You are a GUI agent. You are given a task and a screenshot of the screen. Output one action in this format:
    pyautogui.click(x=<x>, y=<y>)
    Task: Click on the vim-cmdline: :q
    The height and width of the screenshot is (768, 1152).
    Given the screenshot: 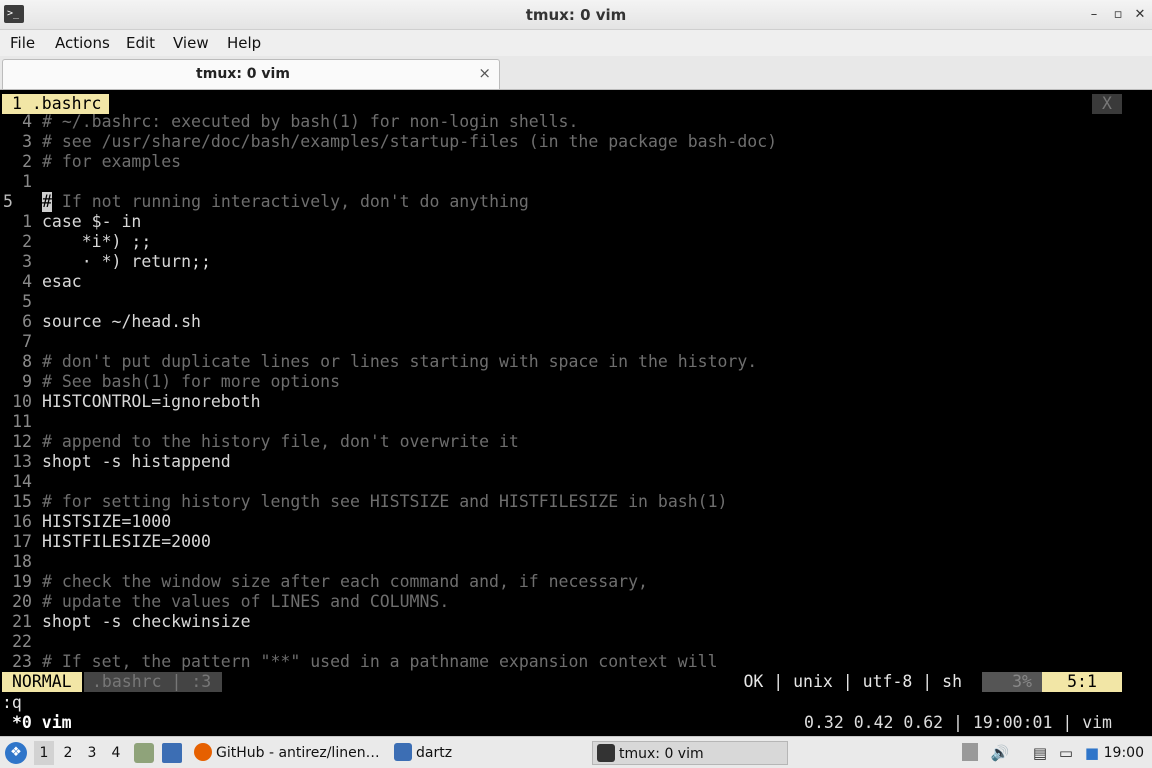 What is the action you would take?
    pyautogui.click(x=12, y=703)
    